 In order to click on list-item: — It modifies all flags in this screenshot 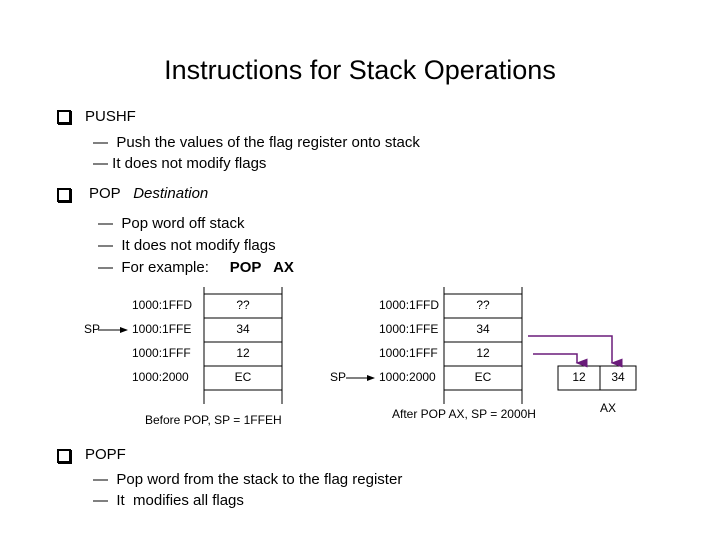, I will do `click(168, 500)`.